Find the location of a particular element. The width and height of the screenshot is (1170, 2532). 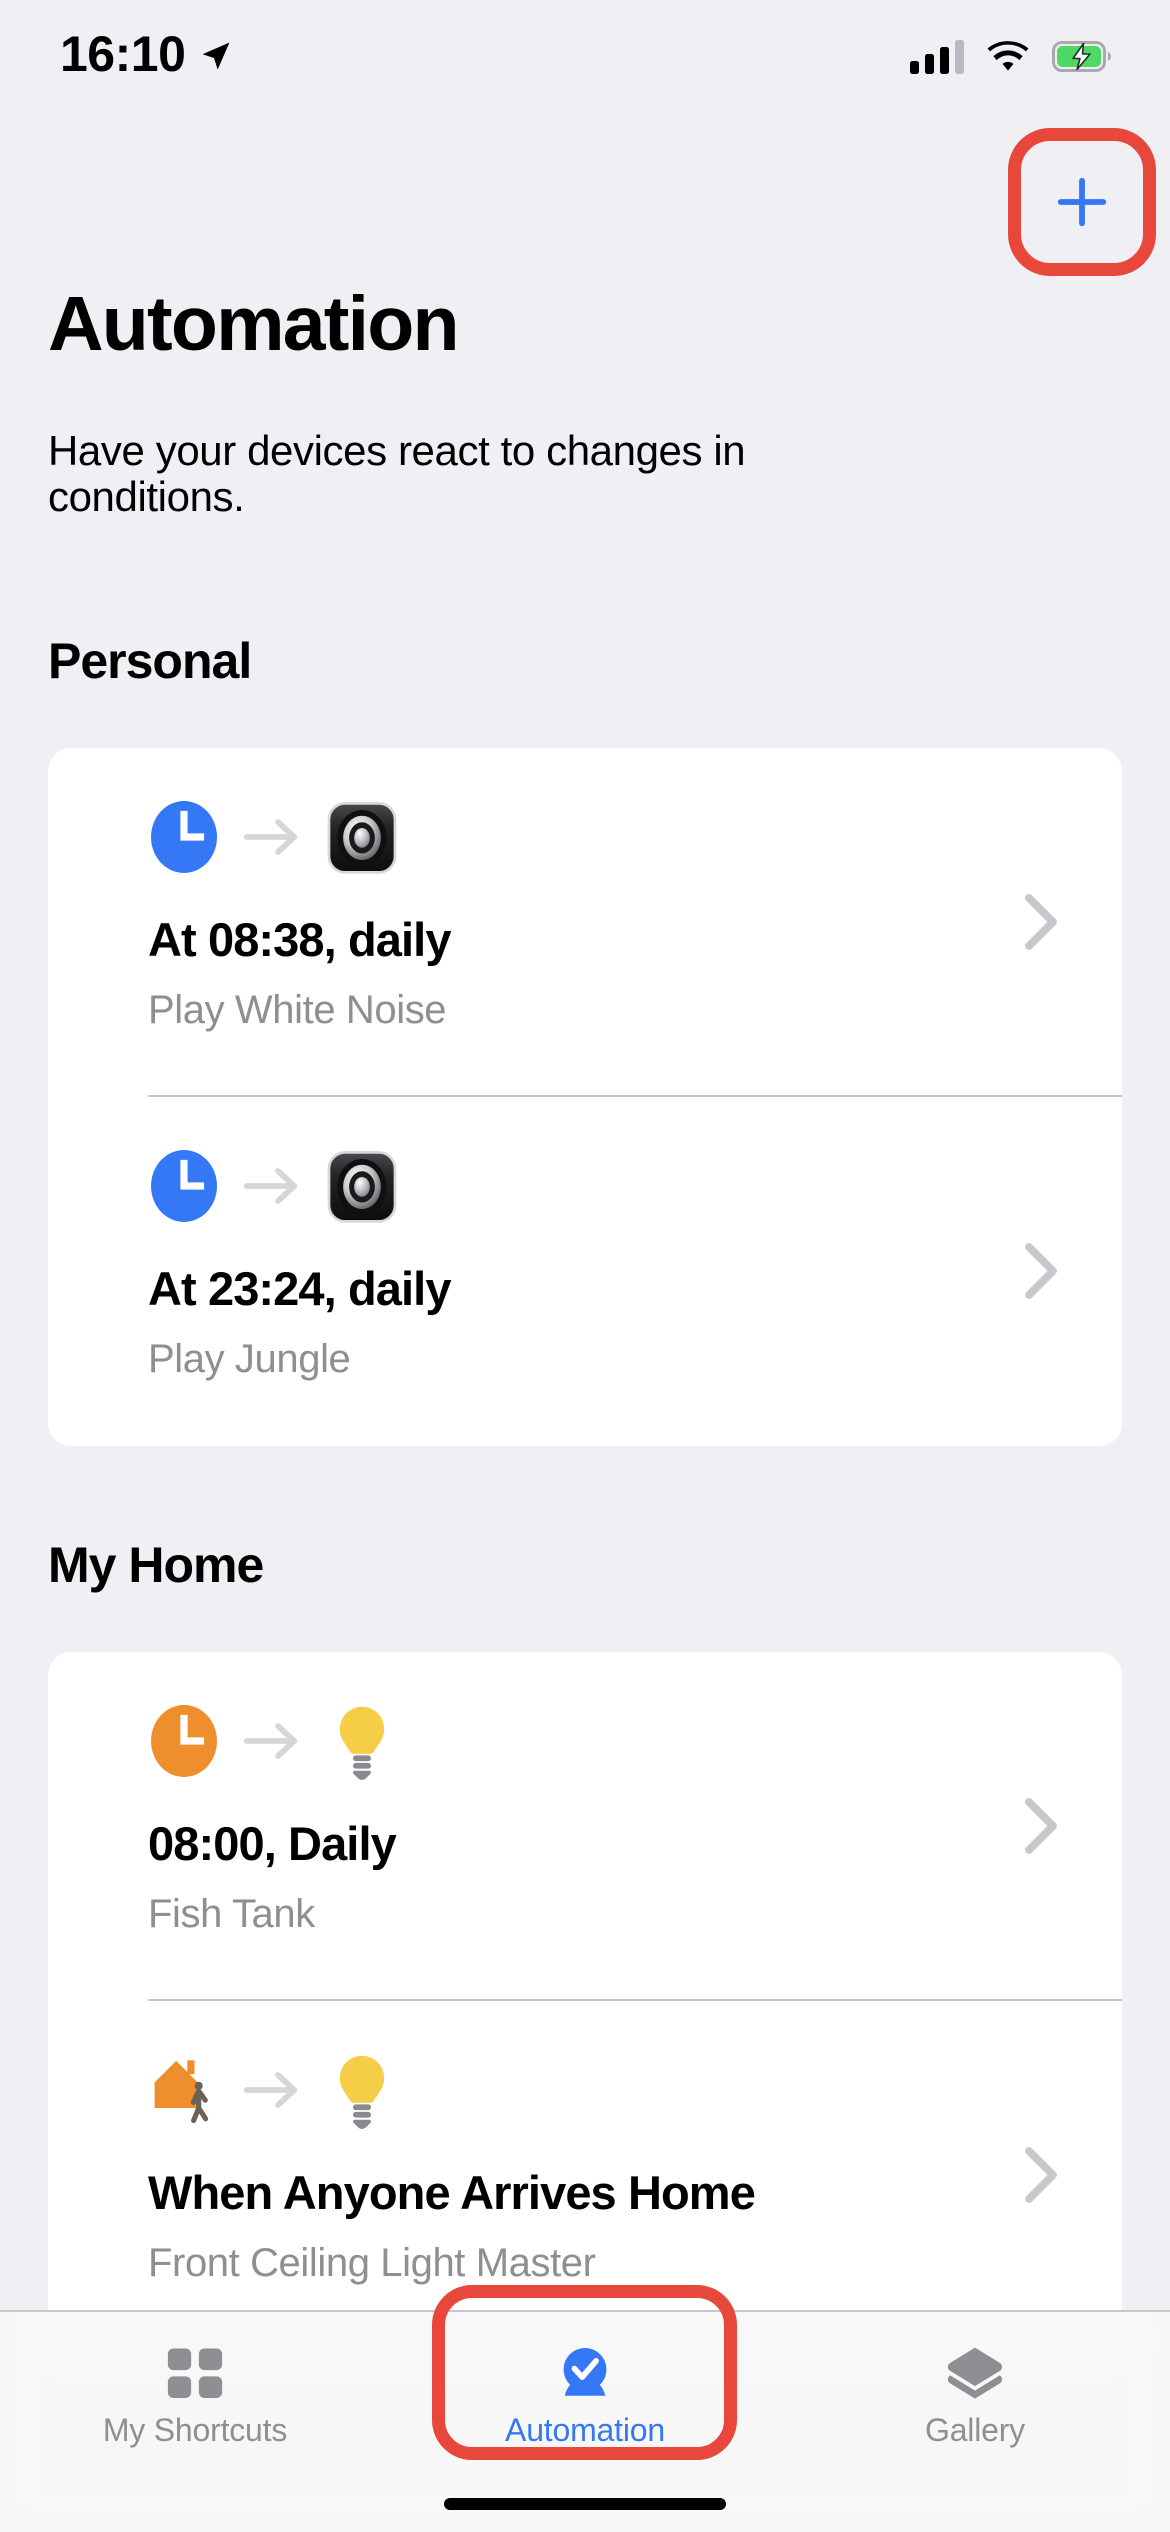

automation-row-title: At 23:24, daily is located at coordinates (299, 1288).